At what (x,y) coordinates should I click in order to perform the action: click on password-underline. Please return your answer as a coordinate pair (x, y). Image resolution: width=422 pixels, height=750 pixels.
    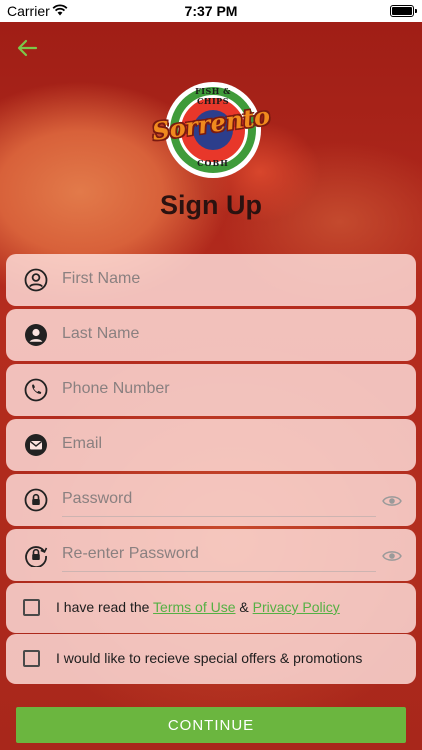
    Looking at the image, I should click on (219, 516).